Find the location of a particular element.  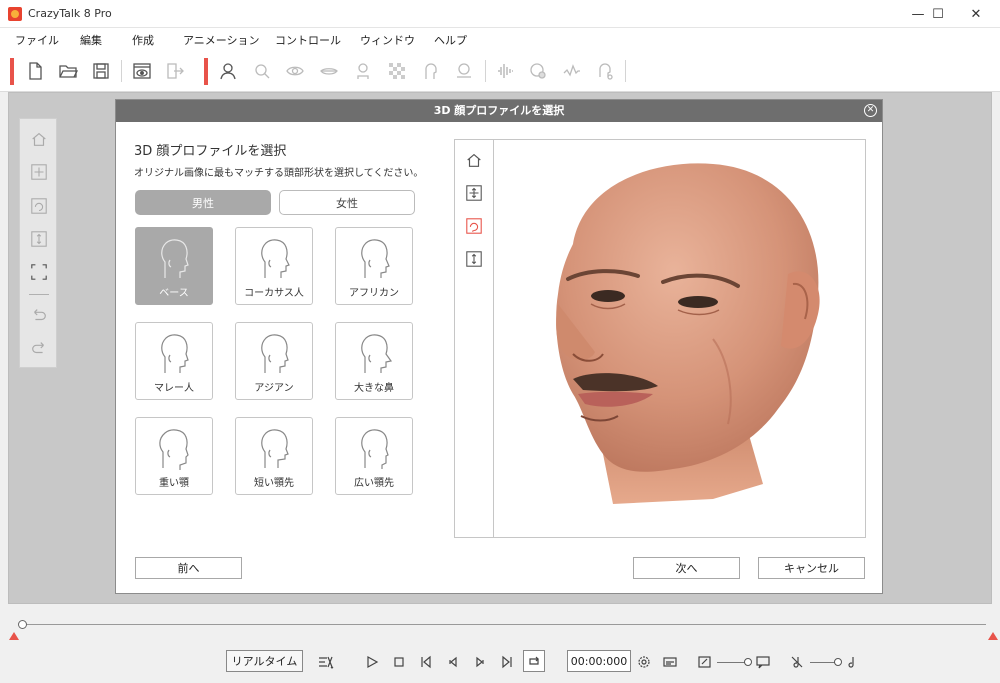

face-volume-icon is located at coordinates (705, 662).